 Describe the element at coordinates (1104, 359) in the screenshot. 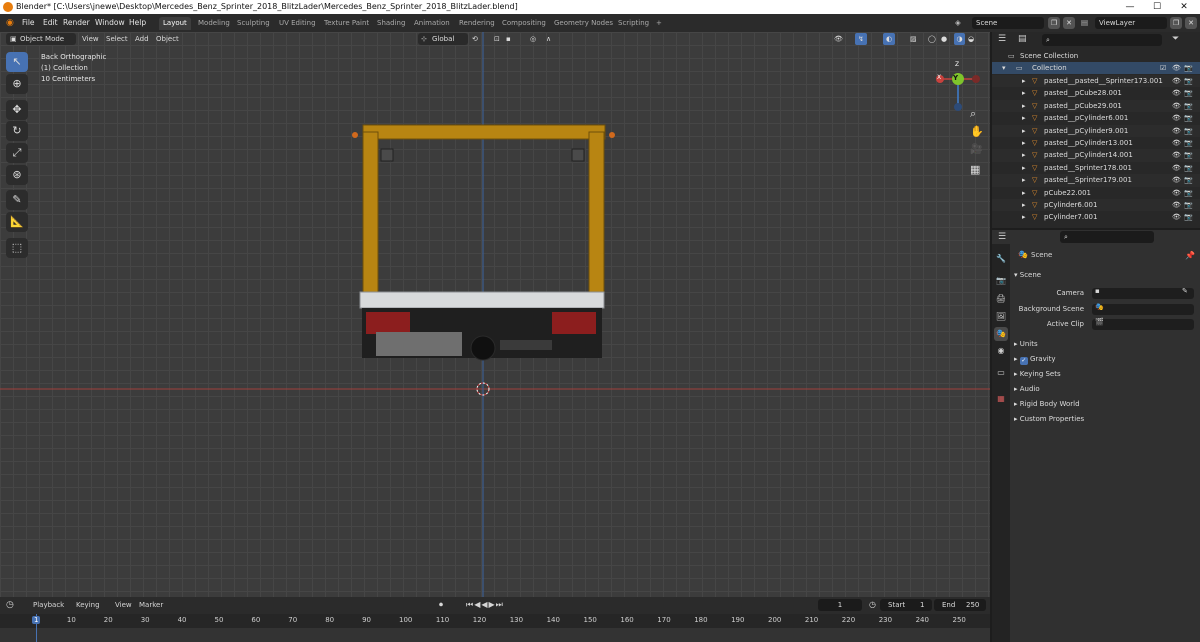

I see `gravity-panel-header: ▸ ✓ Gravity` at that location.